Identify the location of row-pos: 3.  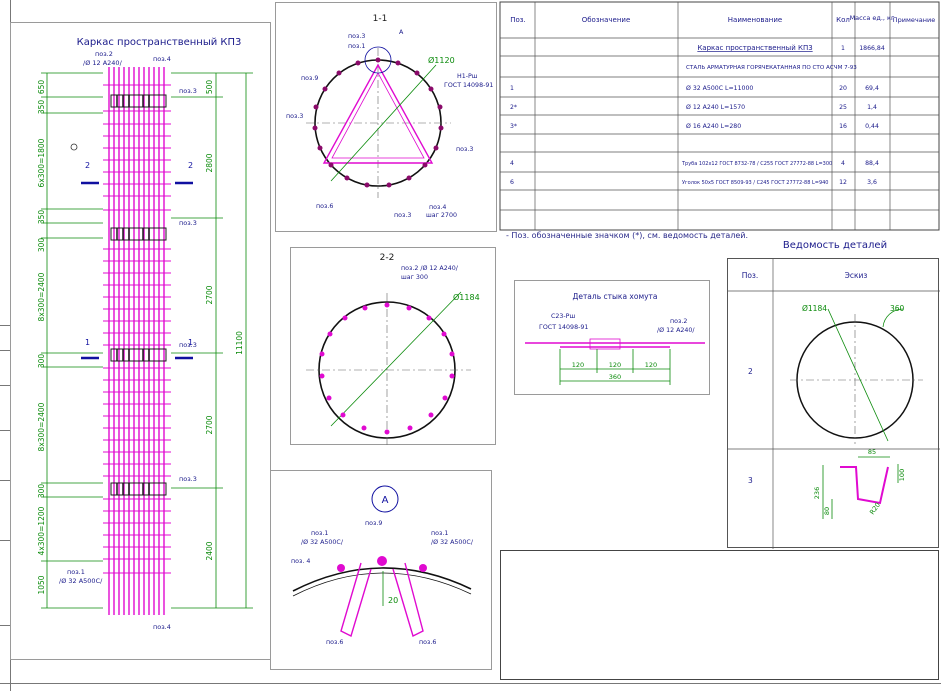
(750, 480).